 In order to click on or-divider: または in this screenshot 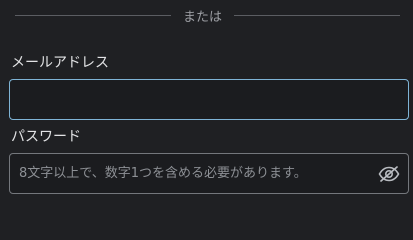, I will do `click(206, 15)`.